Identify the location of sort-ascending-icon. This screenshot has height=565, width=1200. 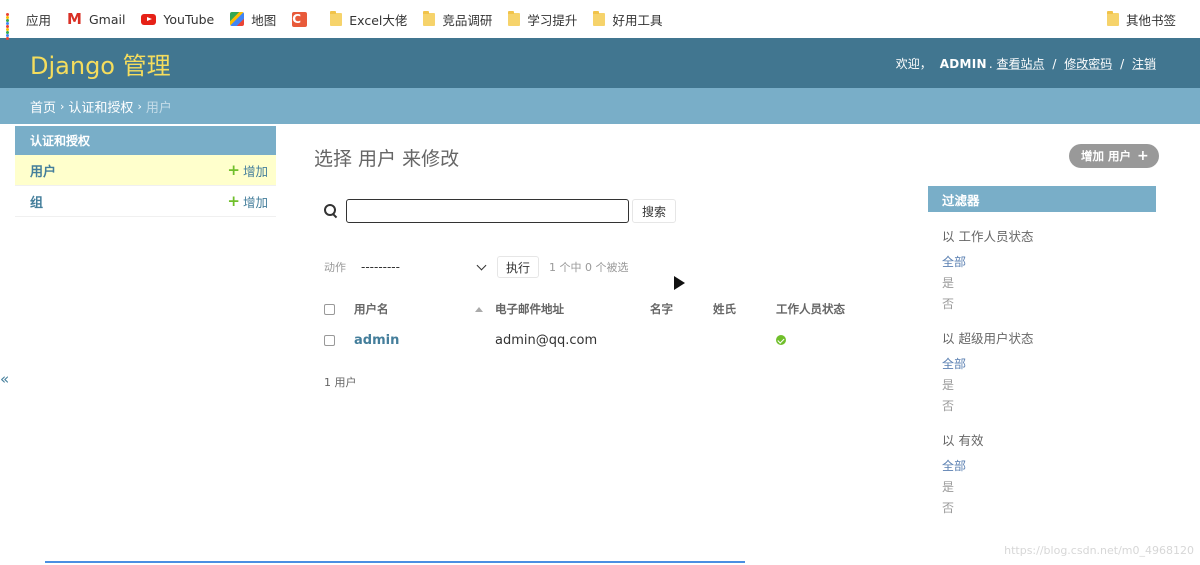
(478, 309).